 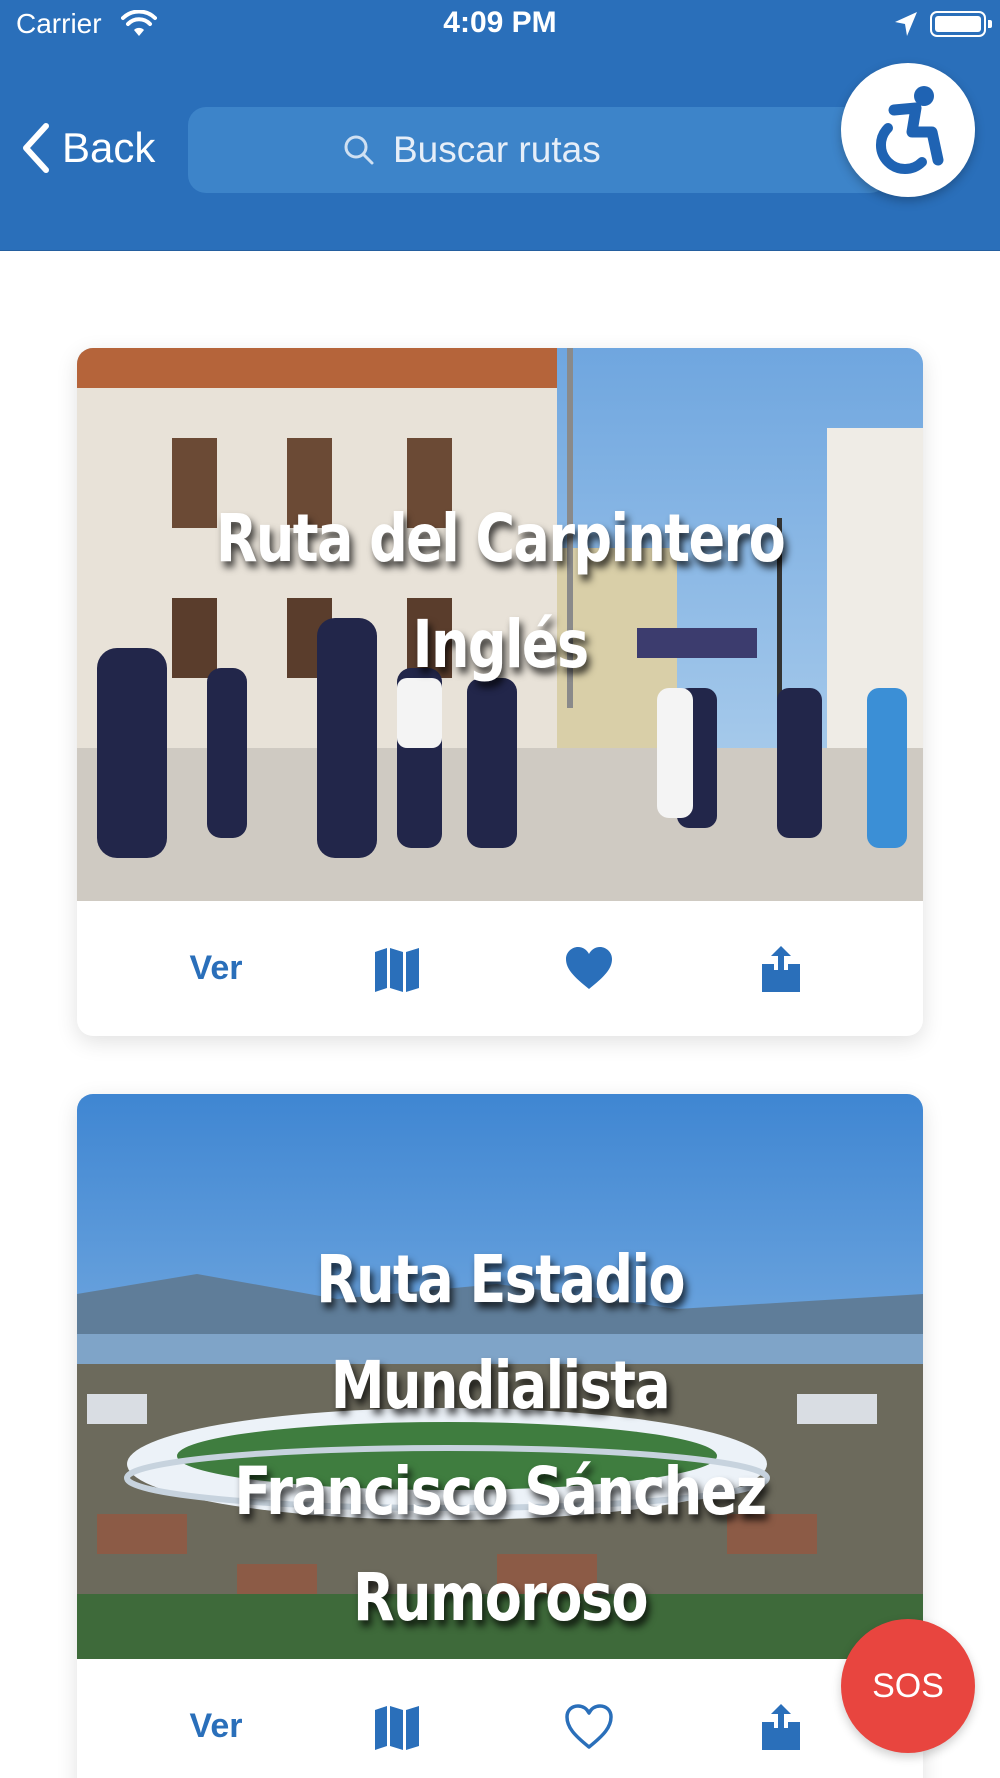 What do you see at coordinates (36, 148) in the screenshot?
I see `chevron-left-icon` at bounding box center [36, 148].